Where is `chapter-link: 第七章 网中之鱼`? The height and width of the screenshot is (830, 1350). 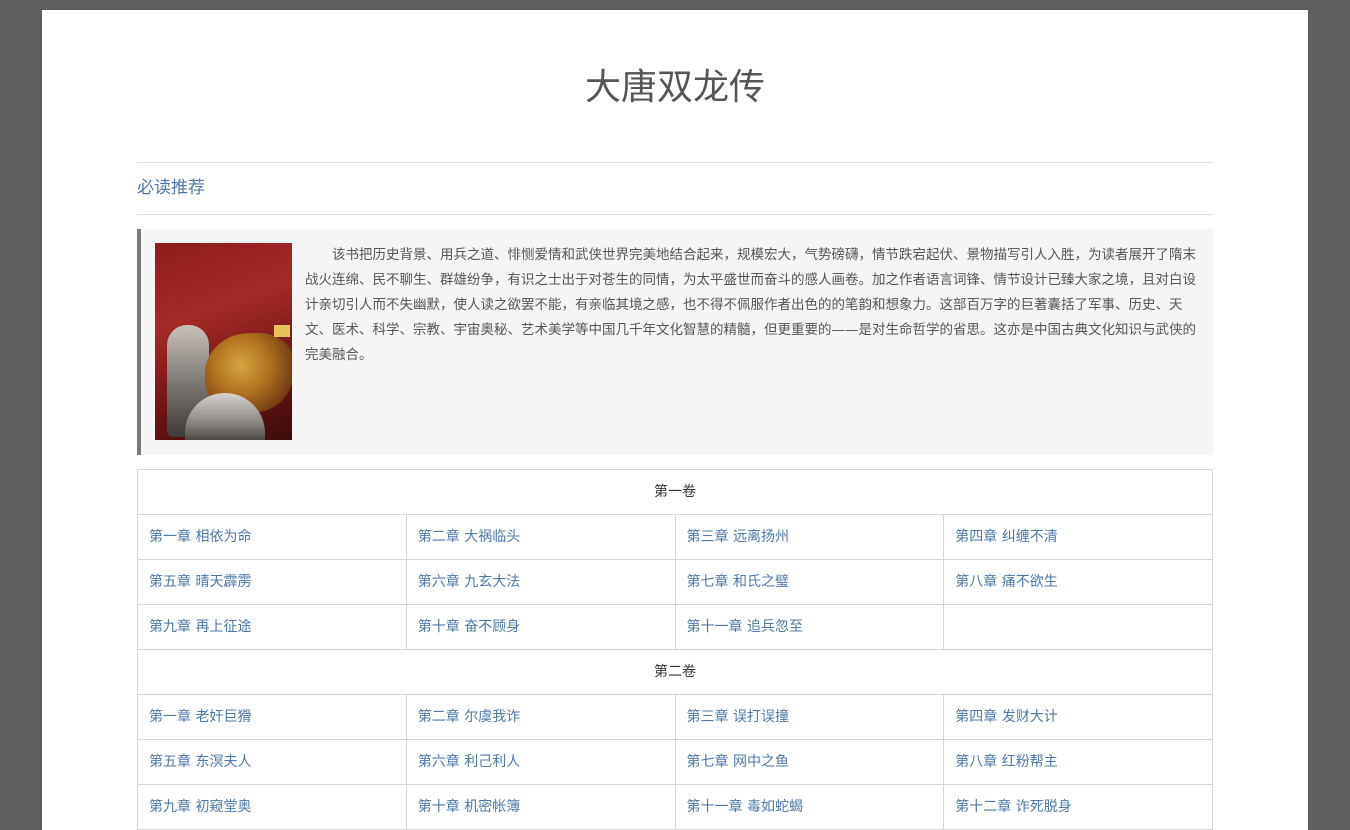
chapter-link: 第七章 网中之鱼 is located at coordinates (810, 762).